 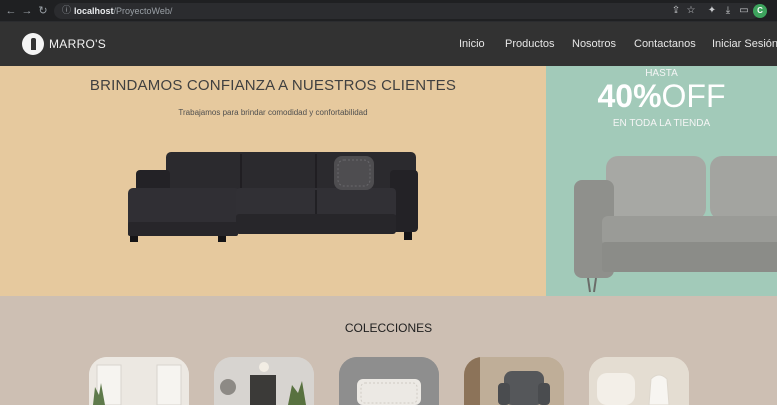 What do you see at coordinates (388, 328) in the screenshot?
I see `collections-title: COLECCIONES` at bounding box center [388, 328].